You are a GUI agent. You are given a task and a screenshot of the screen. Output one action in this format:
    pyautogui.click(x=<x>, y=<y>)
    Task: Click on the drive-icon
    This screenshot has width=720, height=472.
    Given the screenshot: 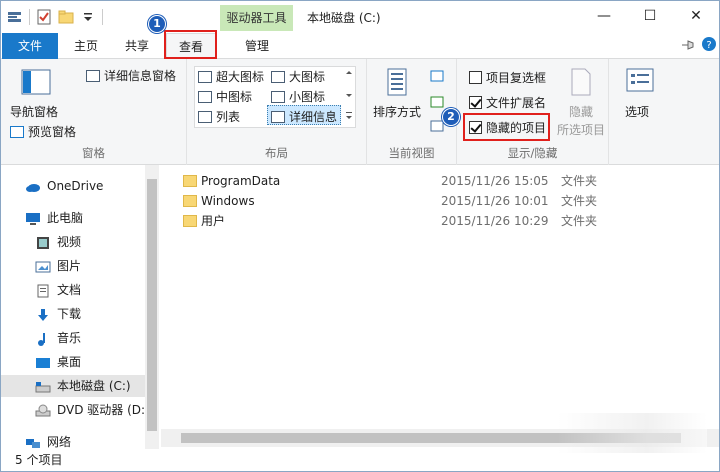 What is the action you would take?
    pyautogui.click(x=43, y=386)
    